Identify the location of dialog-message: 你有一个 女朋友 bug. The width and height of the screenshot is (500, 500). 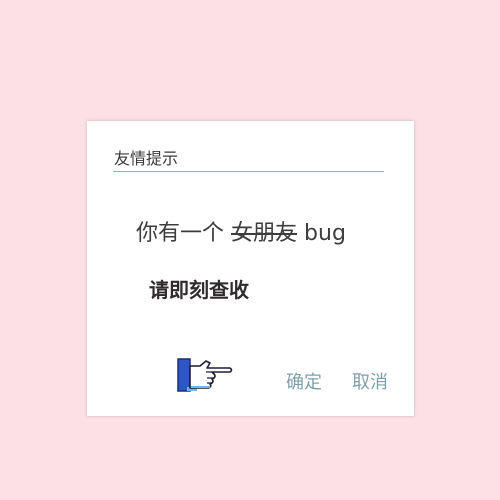
(241, 231).